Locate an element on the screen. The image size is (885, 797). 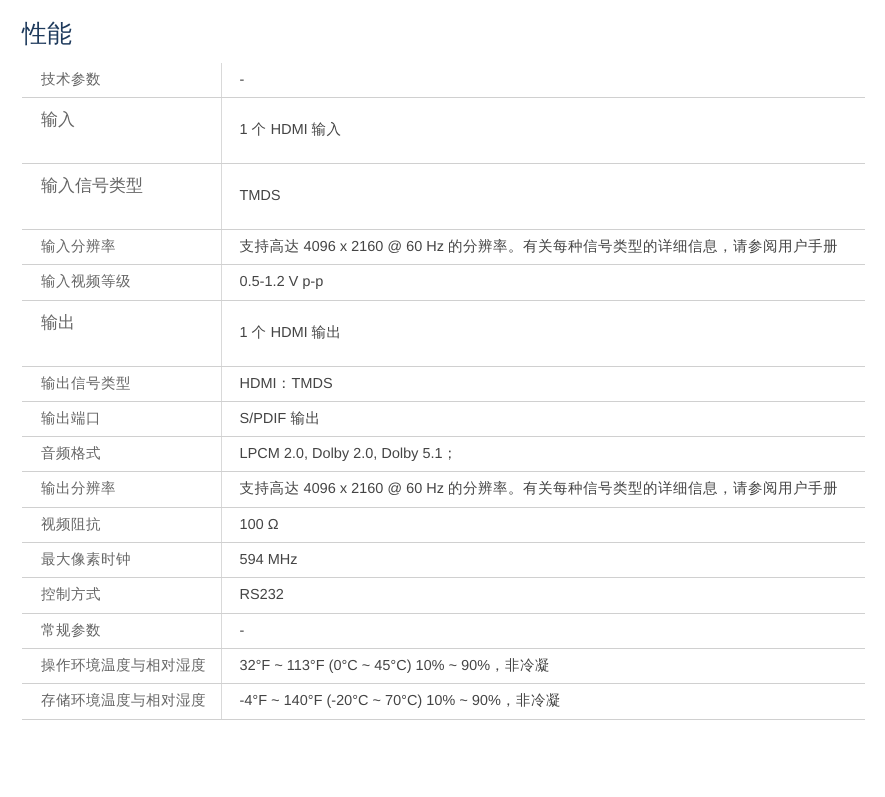
spec-value: 1 个 HDMI 输出 is located at coordinates (291, 332).